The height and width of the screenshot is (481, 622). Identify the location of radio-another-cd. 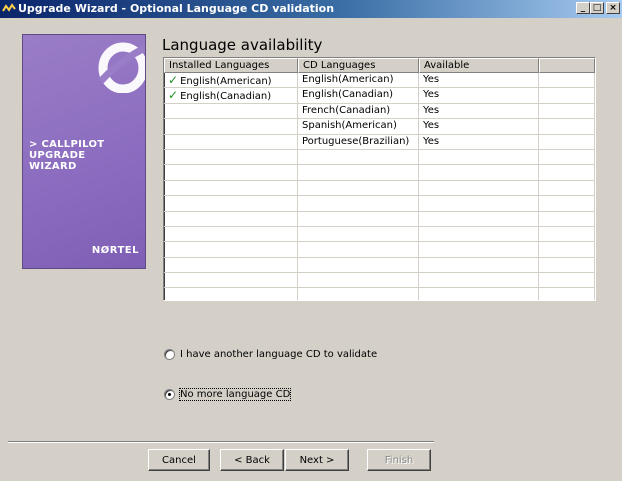
(169, 354).